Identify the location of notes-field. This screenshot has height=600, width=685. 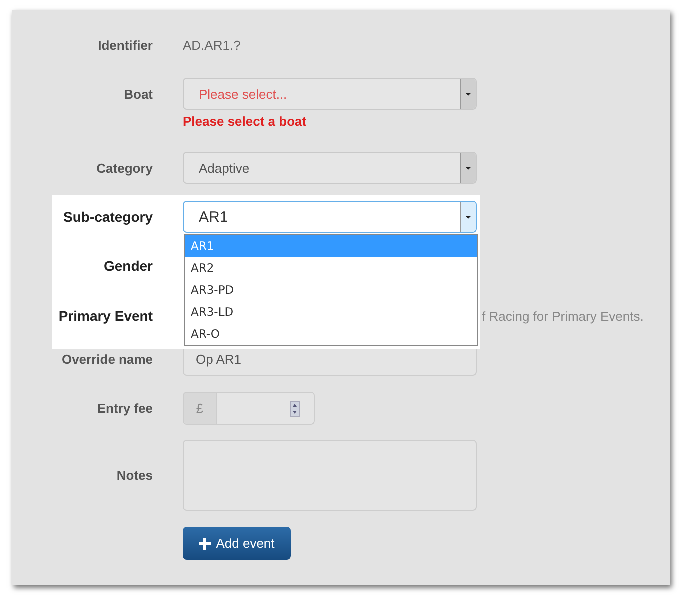
(330, 475).